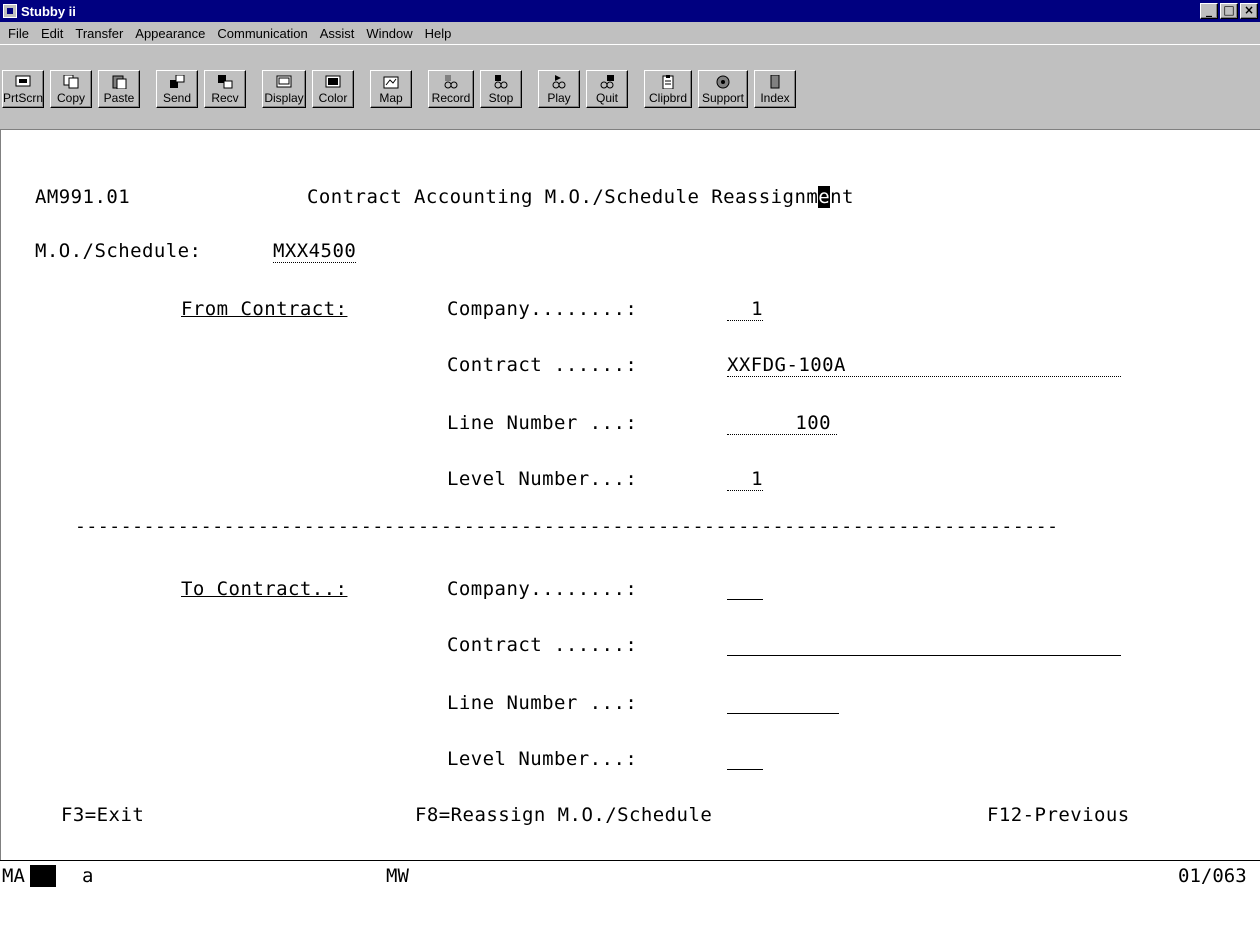  I want to click on toolbar-label: Map, so click(391, 98).